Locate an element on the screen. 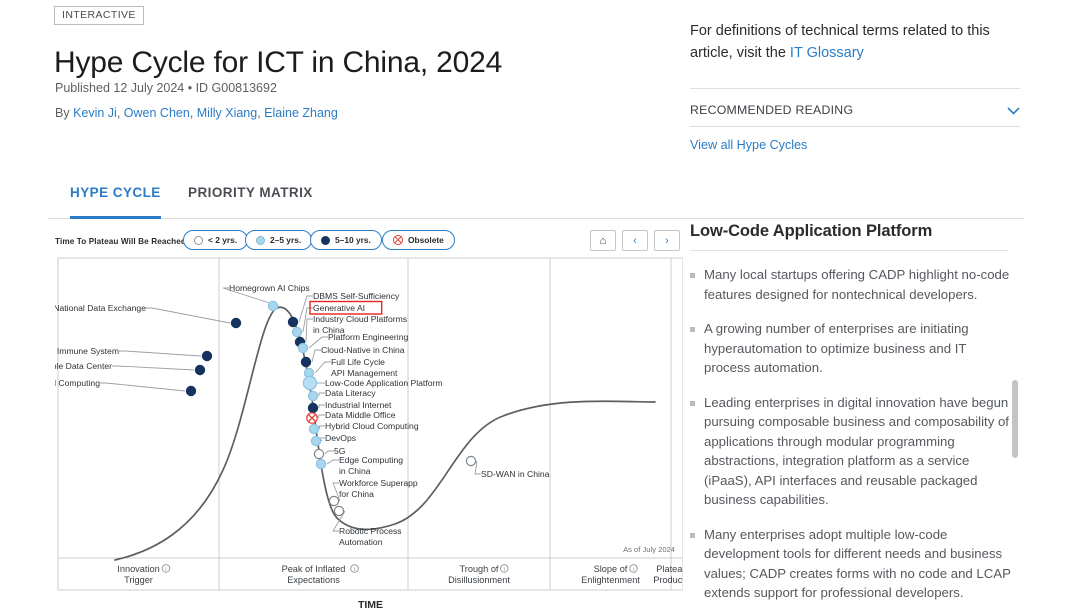 The height and width of the screenshot is (614, 1080). point-marker-light-lg is located at coordinates (310, 383).